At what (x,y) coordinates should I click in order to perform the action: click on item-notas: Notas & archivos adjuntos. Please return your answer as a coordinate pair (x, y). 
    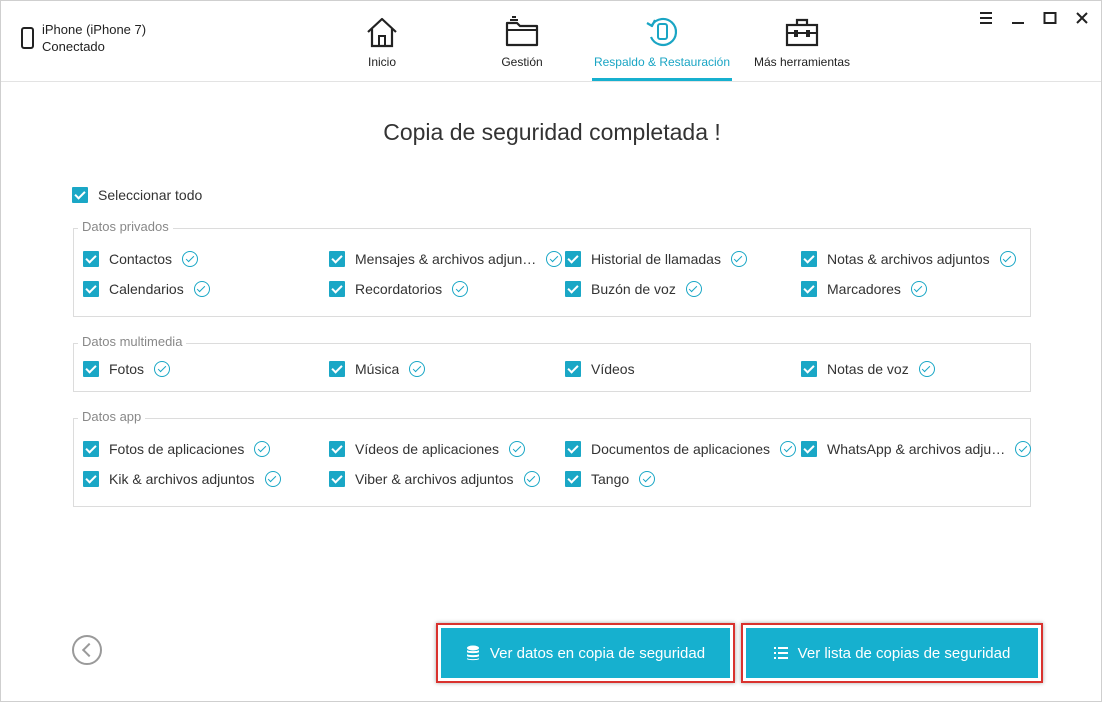
    Looking at the image, I should click on (908, 259).